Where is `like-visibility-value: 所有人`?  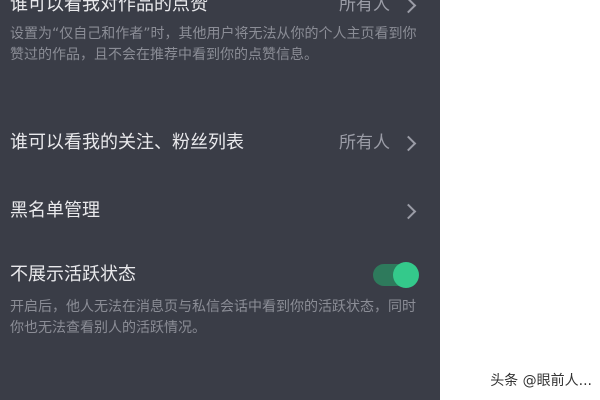 like-visibility-value: 所有人 is located at coordinates (364, 7).